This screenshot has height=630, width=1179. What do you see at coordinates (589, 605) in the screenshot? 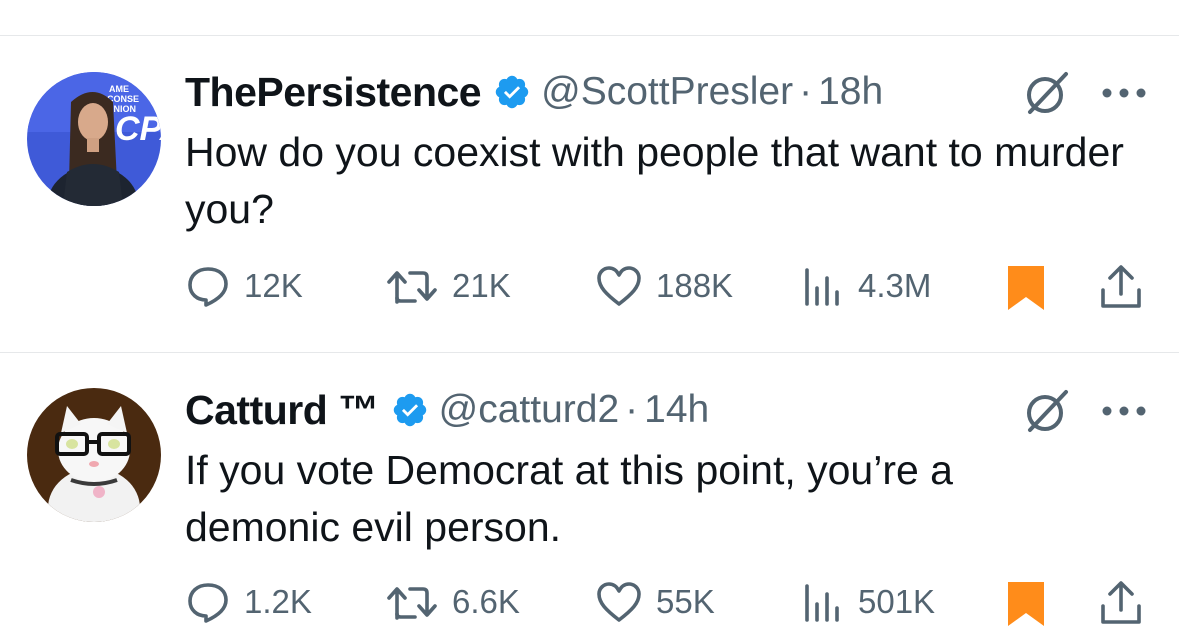
I see `action-bar: 1.2K 6.6K 55K 501K` at bounding box center [589, 605].